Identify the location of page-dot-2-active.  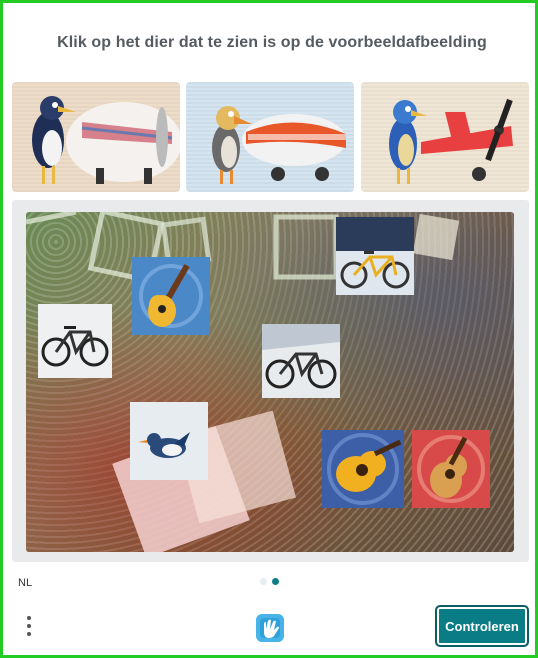
(275, 581).